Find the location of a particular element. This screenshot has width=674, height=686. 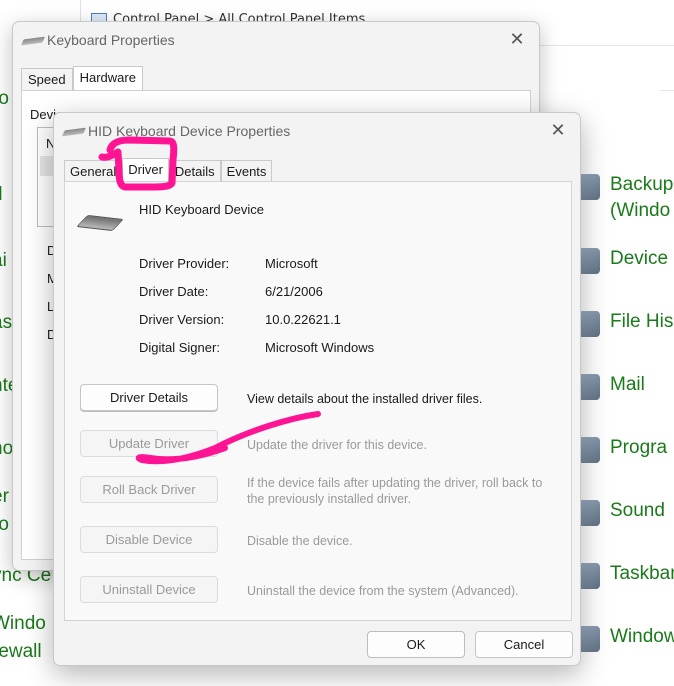

windows-icon is located at coordinates (589, 639).